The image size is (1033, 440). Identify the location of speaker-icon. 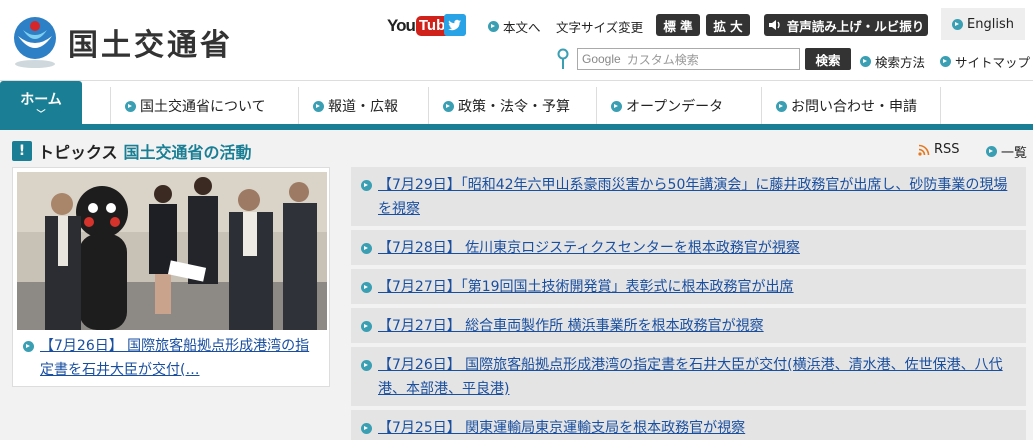
(774, 25).